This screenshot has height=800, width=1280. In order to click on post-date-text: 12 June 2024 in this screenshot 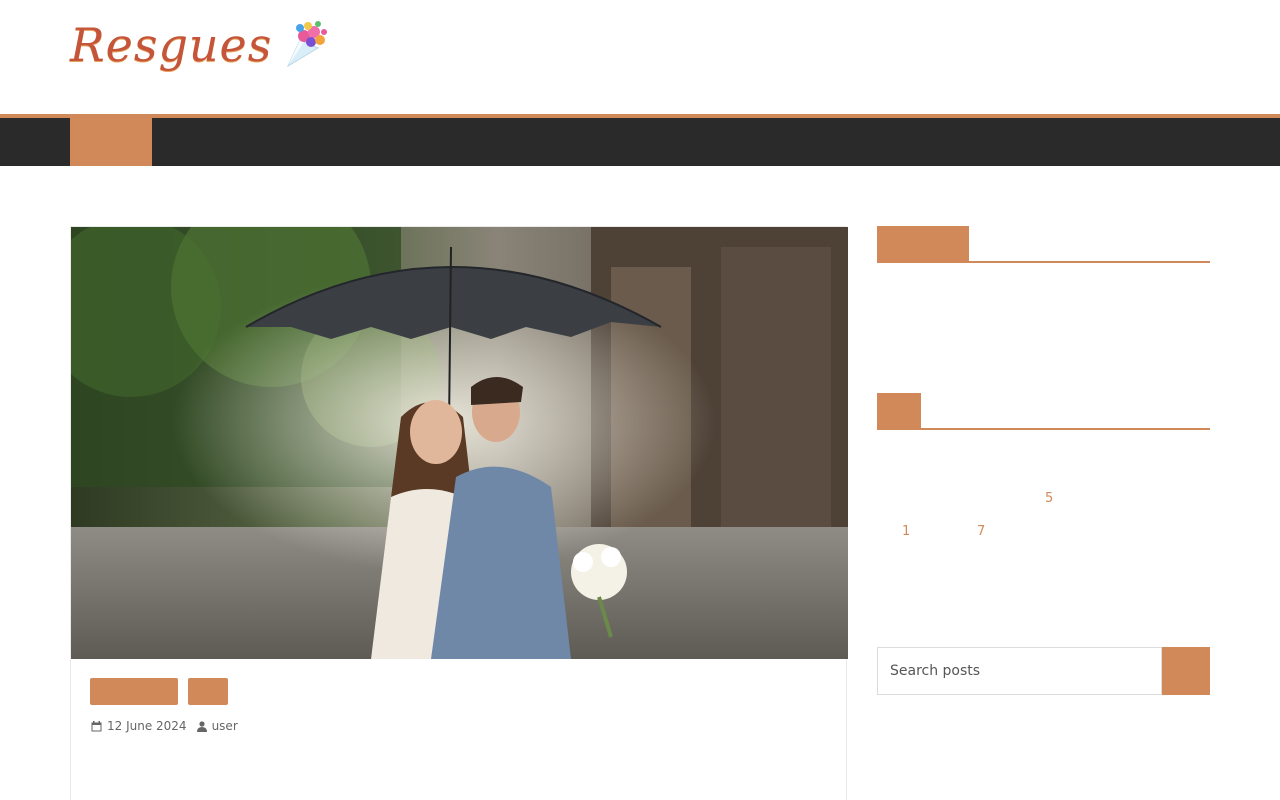, I will do `click(147, 726)`.